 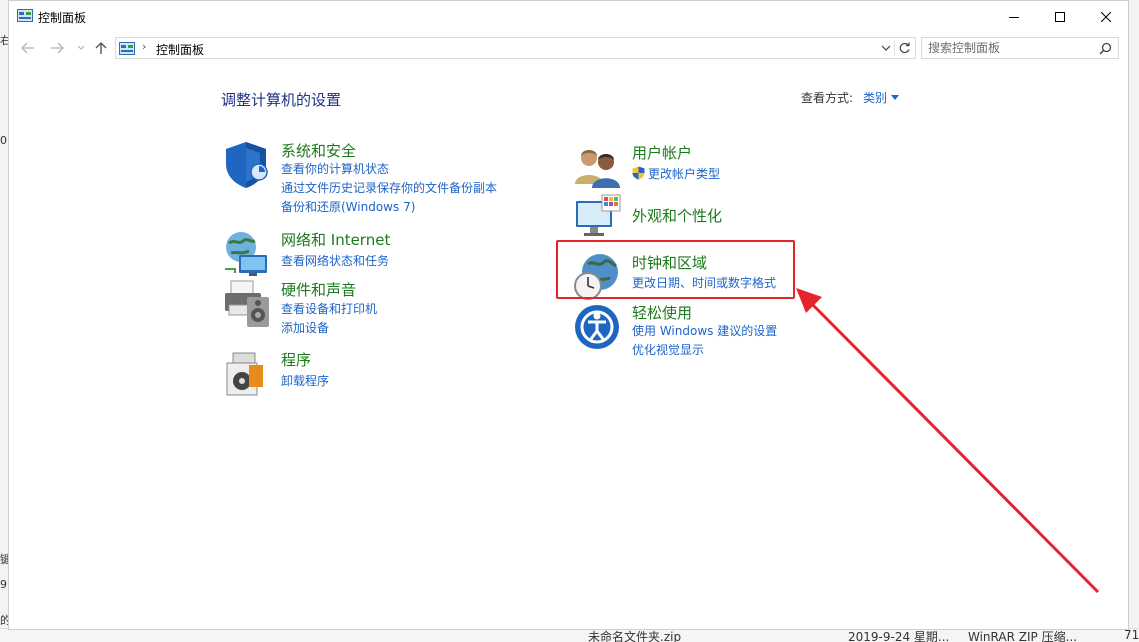 What do you see at coordinates (296, 359) in the screenshot?
I see `category-title: 程序` at bounding box center [296, 359].